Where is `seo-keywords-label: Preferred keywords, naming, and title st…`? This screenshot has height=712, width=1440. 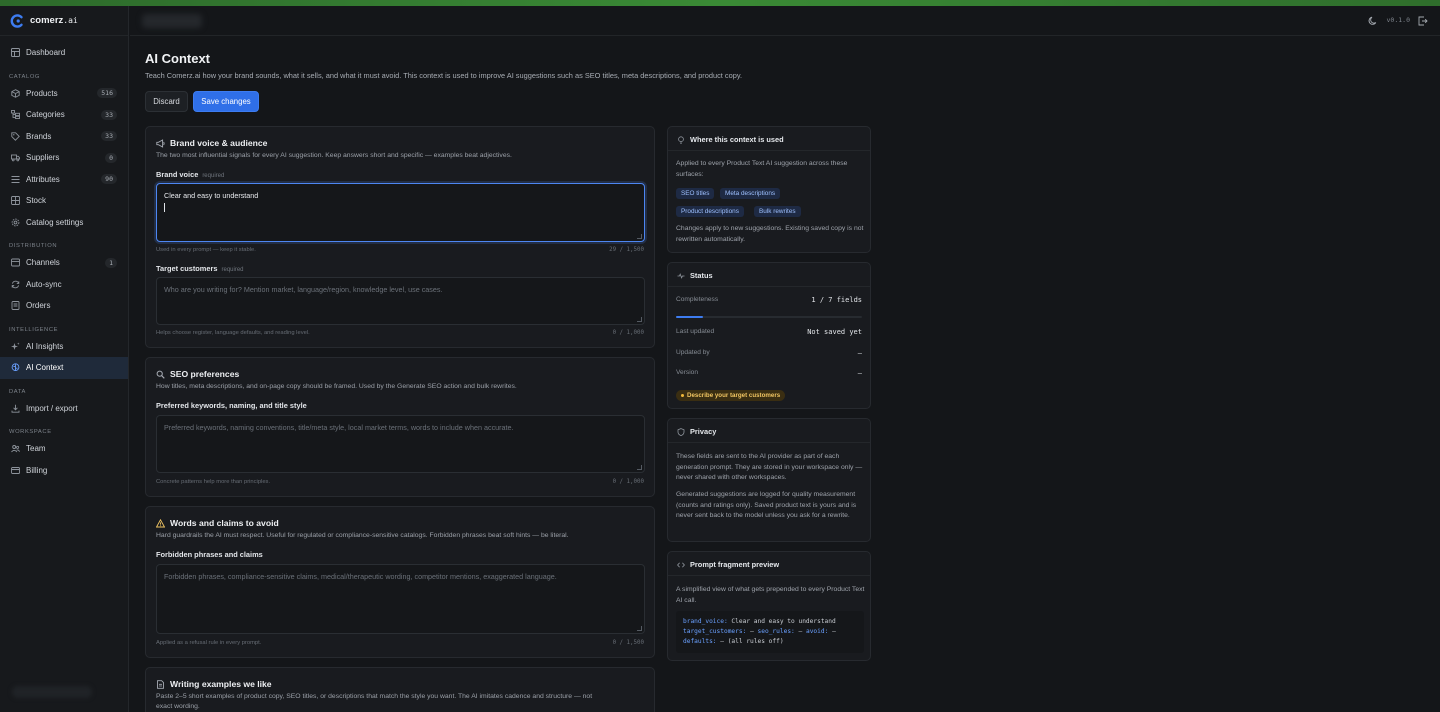
seo-keywords-label: Preferred keywords, naming, and title st… is located at coordinates (231, 405).